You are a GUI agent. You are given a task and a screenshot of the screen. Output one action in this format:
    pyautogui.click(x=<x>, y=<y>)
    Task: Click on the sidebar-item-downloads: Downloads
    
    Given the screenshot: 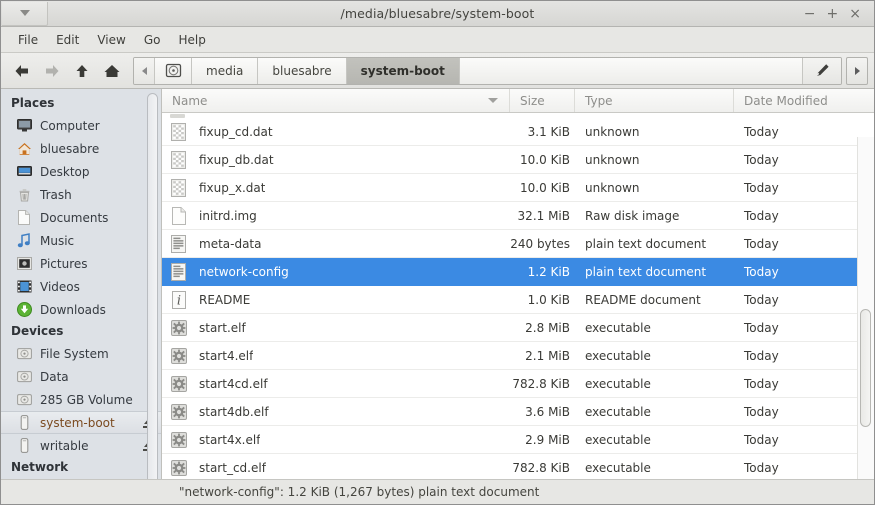 What is the action you would take?
    pyautogui.click(x=81, y=309)
    